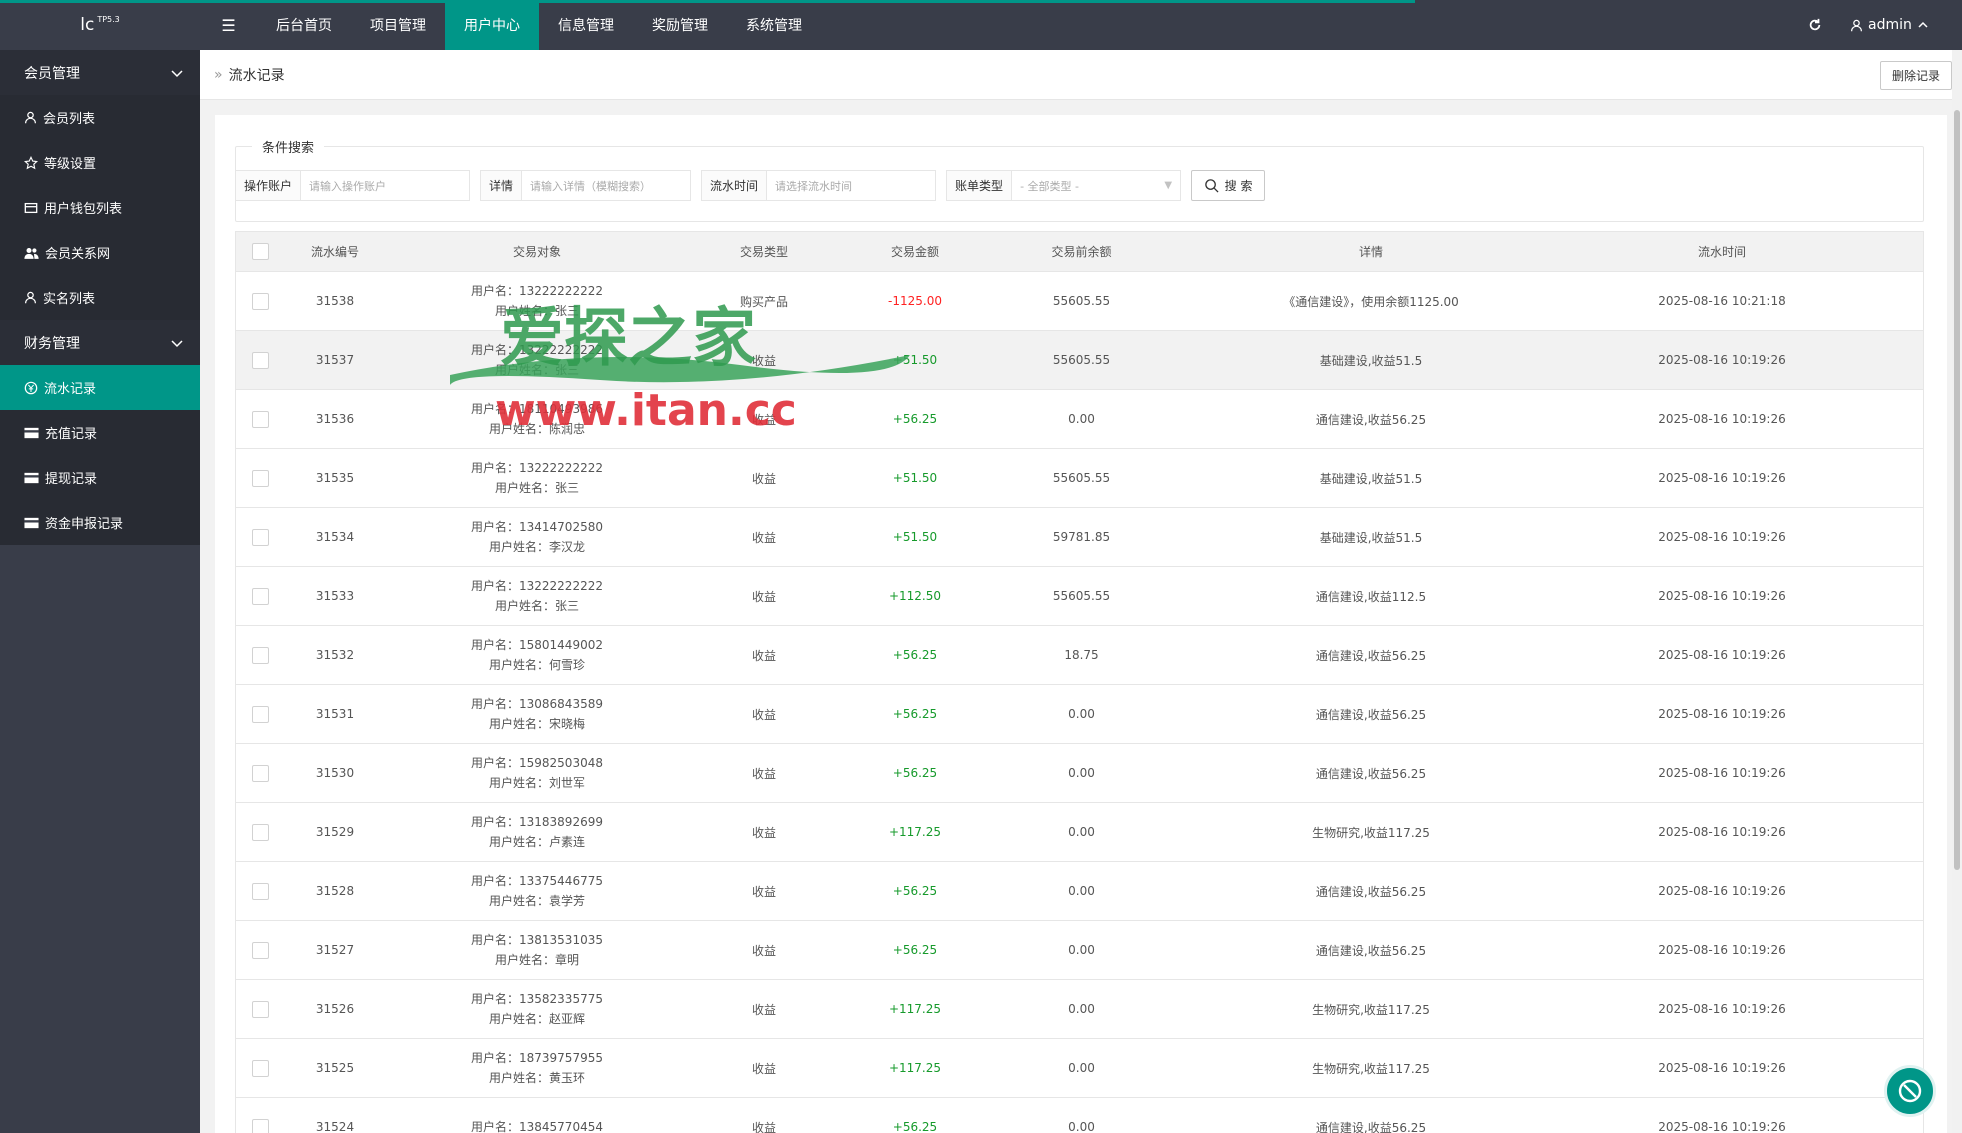  I want to click on type-select: - 全部类型 - ▼, so click(1096, 185).